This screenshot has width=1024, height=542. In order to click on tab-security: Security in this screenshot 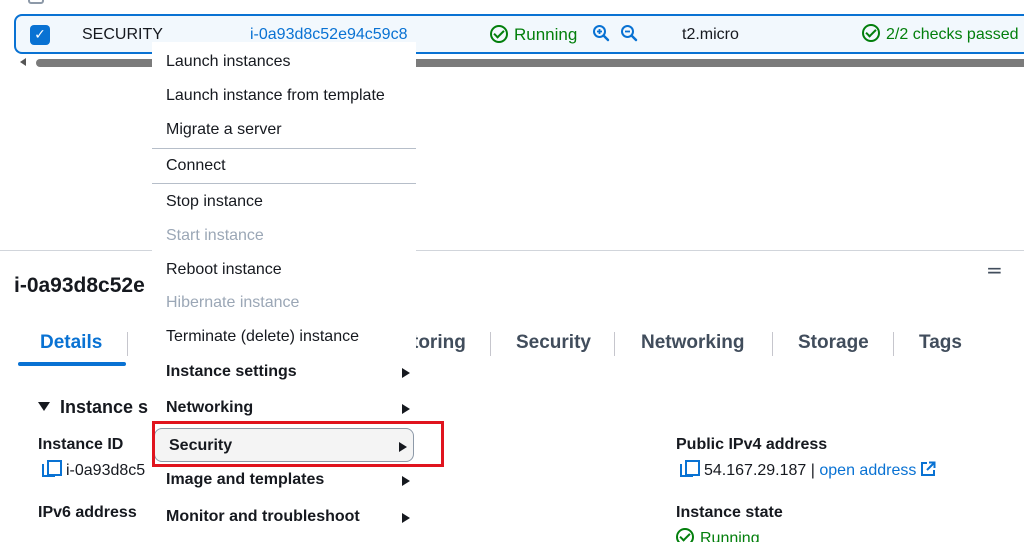, I will do `click(553, 343)`.